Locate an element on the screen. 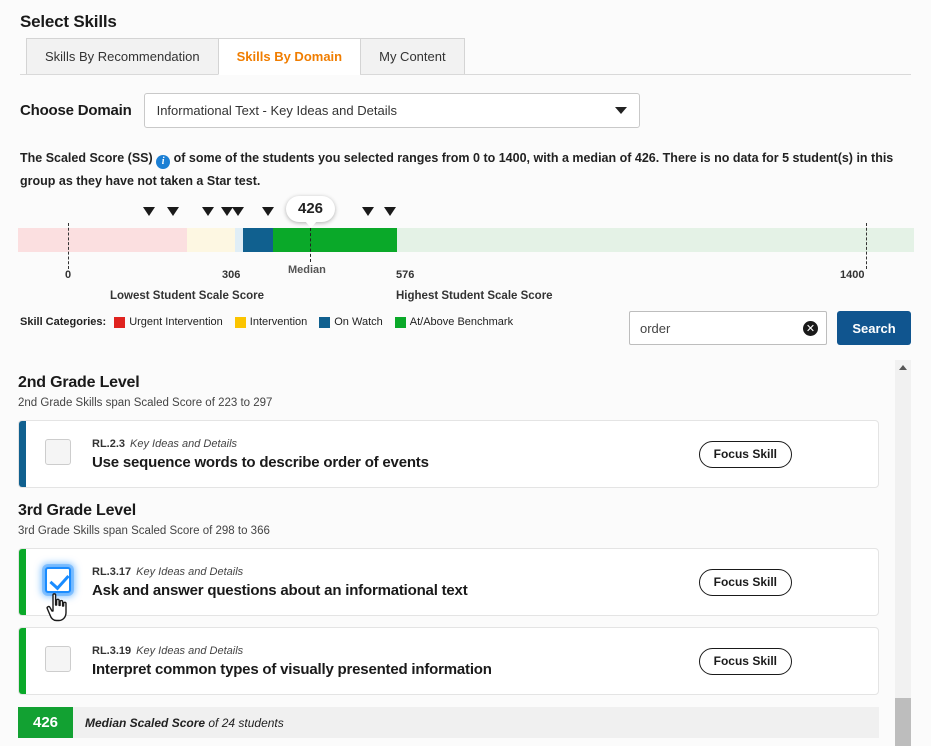 Image resolution: width=931 pixels, height=746 pixels. legend-label-intervention: Intervention is located at coordinates (278, 322).